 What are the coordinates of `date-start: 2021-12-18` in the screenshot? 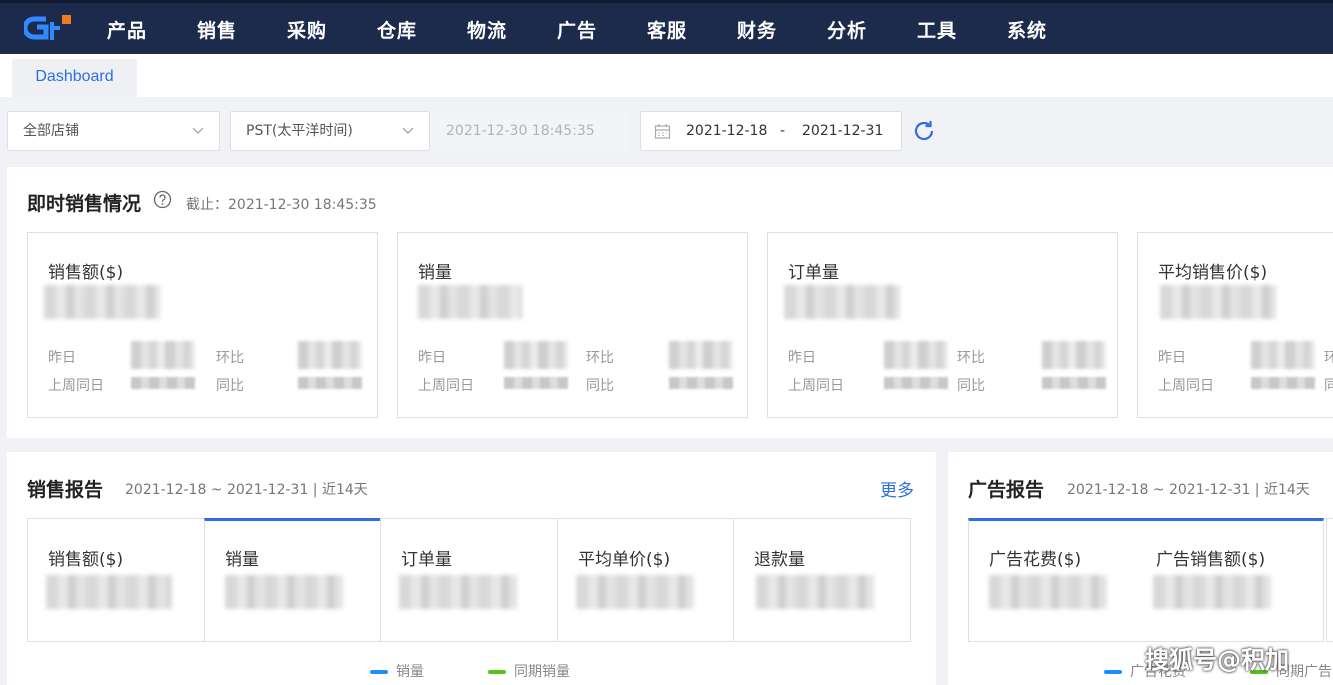 It's located at (726, 131).